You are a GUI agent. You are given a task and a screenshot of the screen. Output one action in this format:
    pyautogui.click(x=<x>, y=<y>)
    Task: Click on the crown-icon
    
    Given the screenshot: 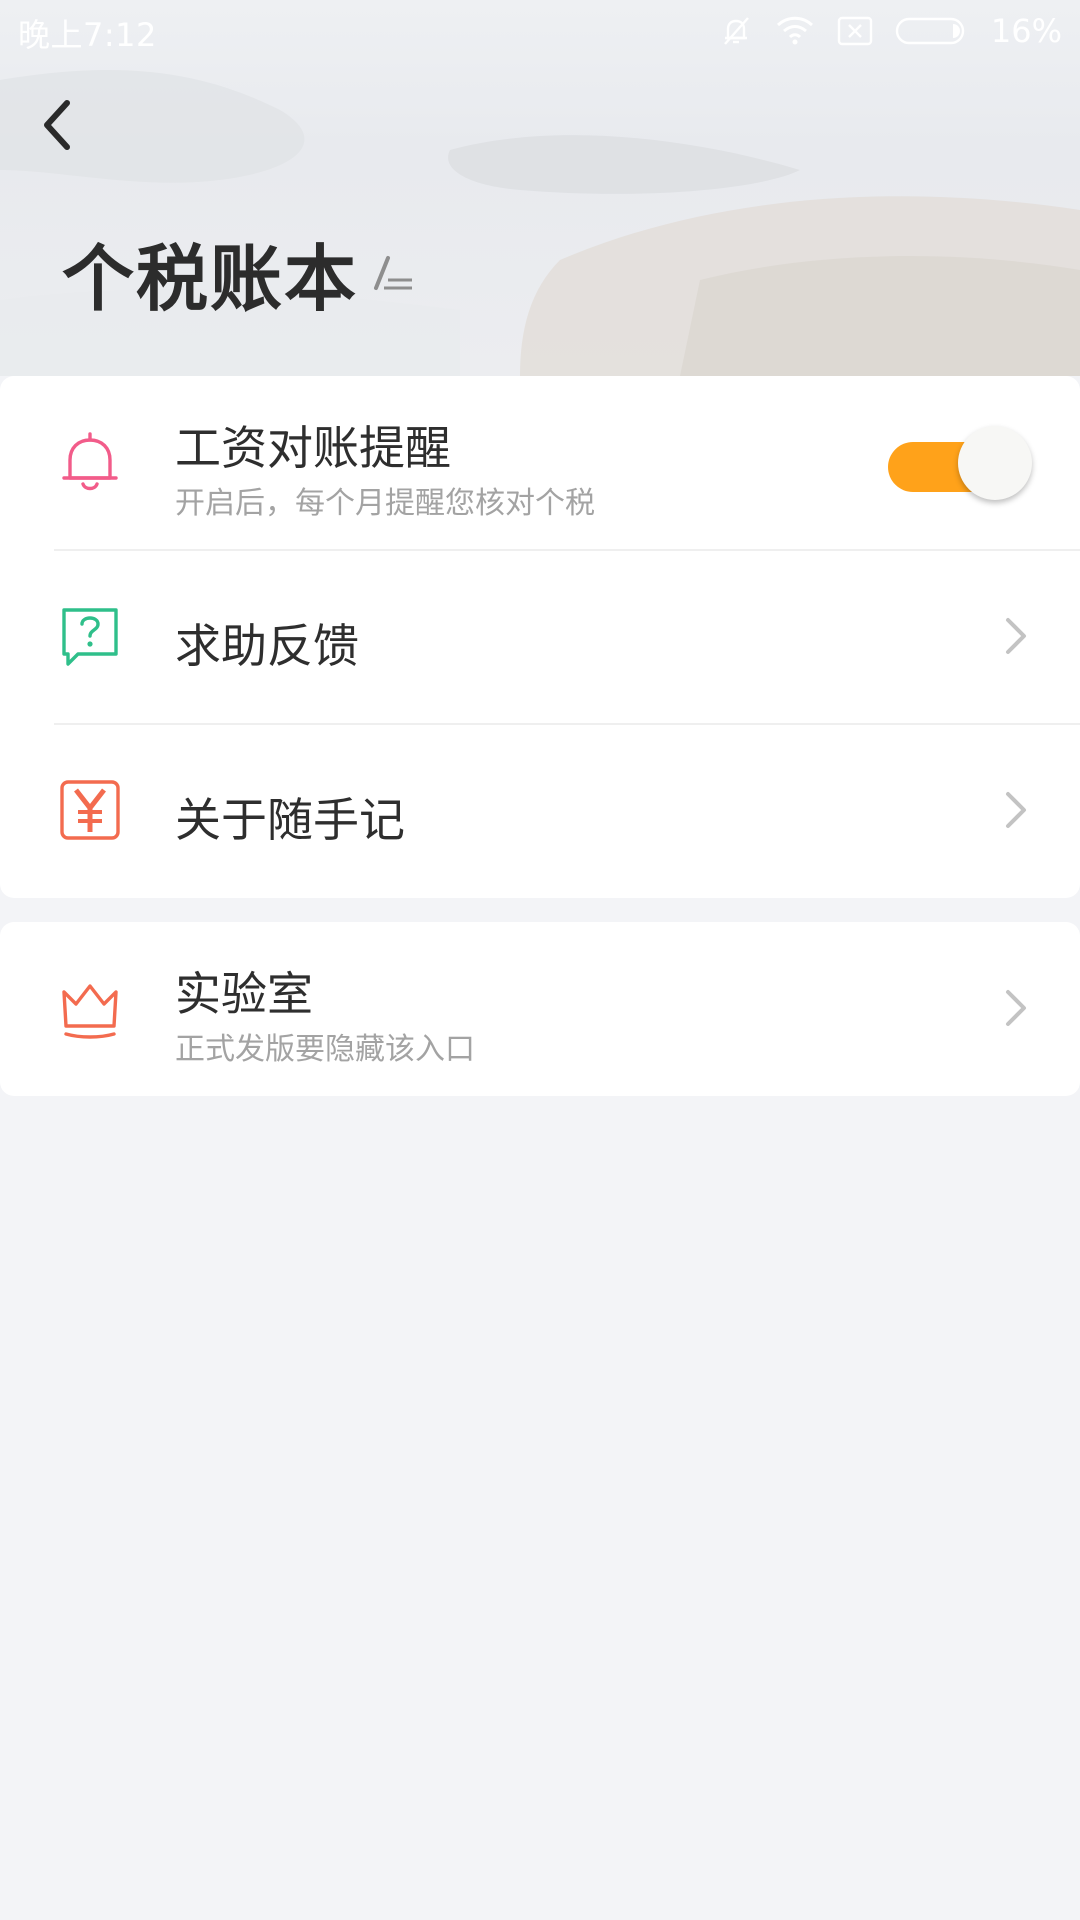 What is the action you would take?
    pyautogui.click(x=90, y=1011)
    